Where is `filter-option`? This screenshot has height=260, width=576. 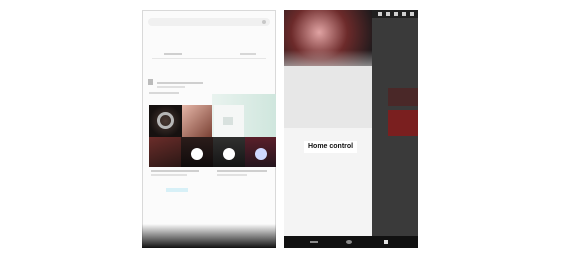
filter-option is located at coordinates (248, 54).